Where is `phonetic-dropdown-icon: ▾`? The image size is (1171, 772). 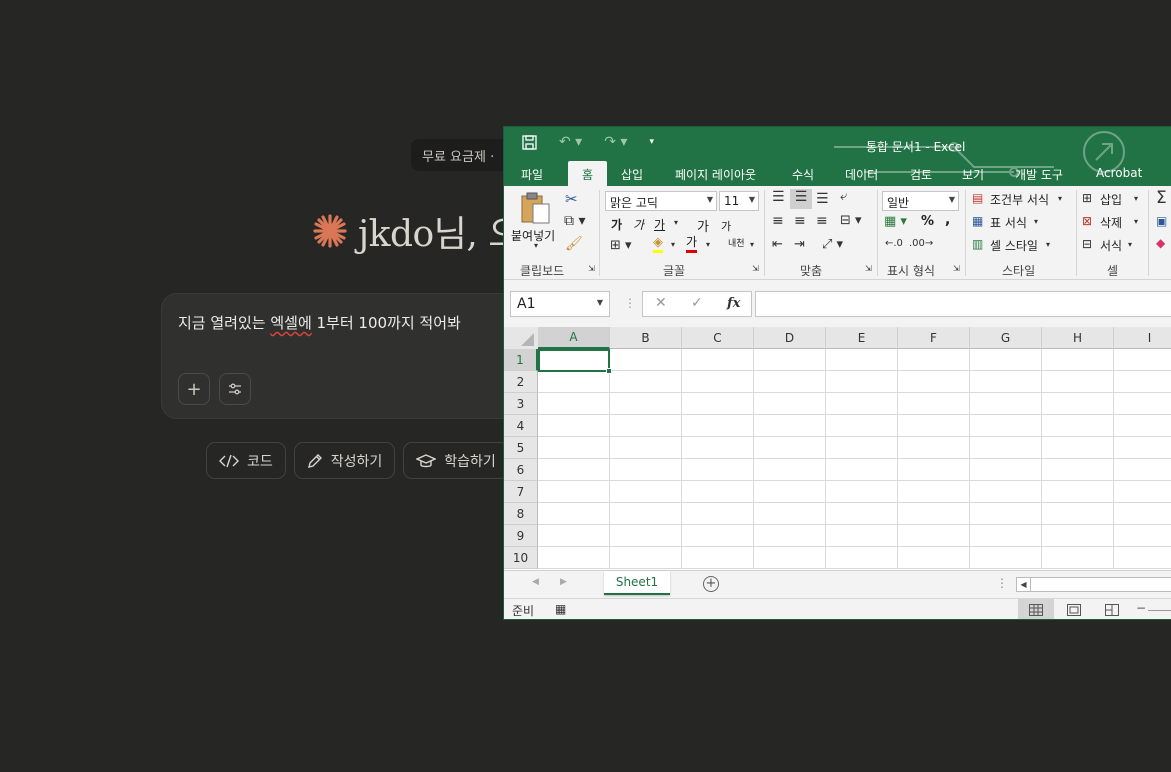 phonetic-dropdown-icon: ▾ is located at coordinates (752, 244).